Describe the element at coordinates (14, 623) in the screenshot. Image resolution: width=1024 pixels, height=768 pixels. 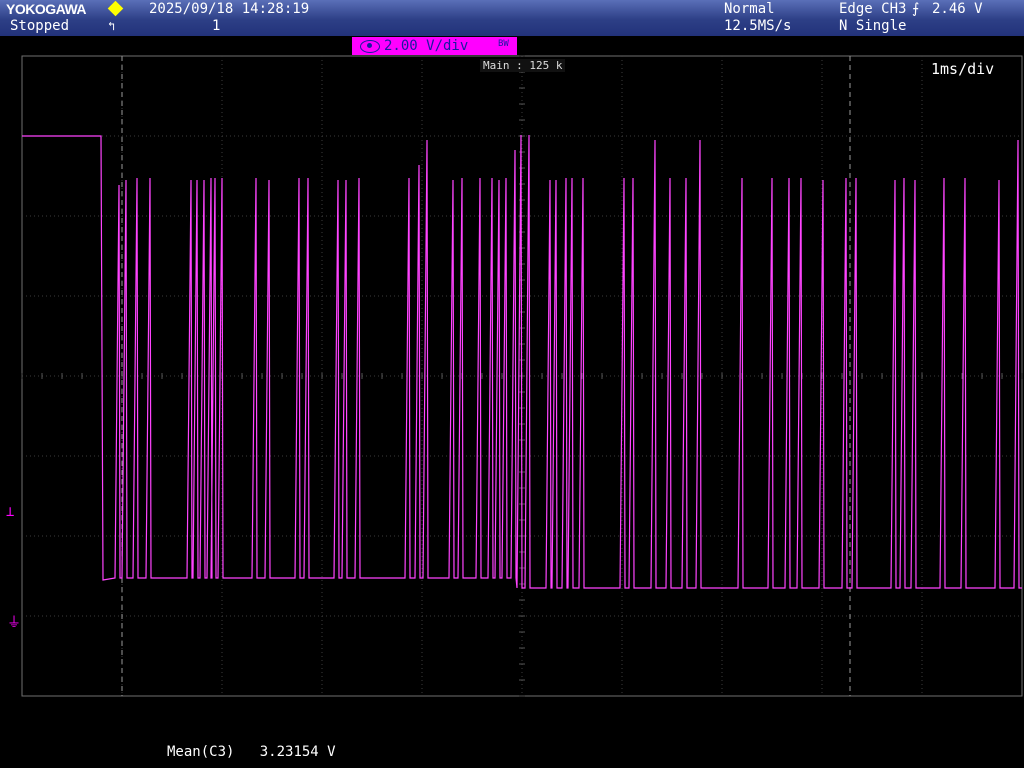
I see `ground-marker-icon: ⏚` at that location.